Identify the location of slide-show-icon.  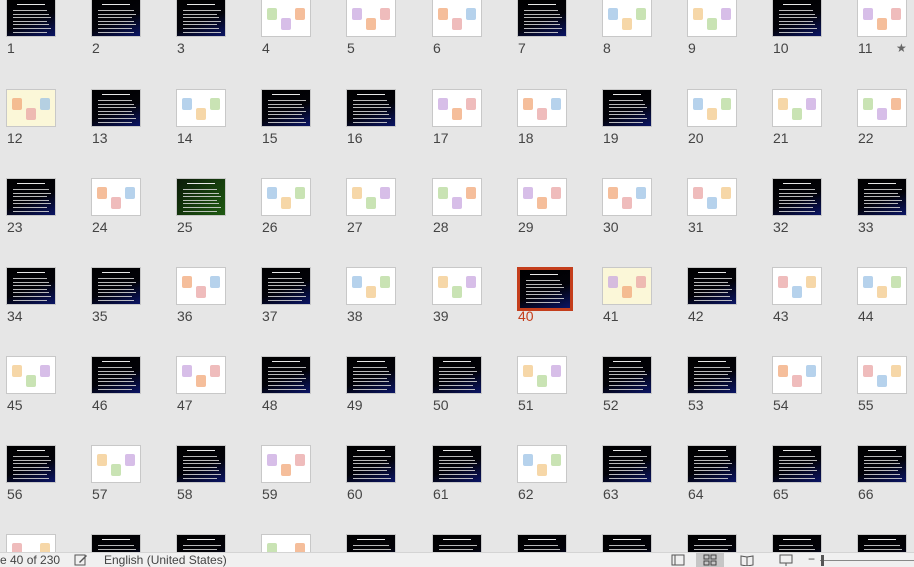
(786, 560).